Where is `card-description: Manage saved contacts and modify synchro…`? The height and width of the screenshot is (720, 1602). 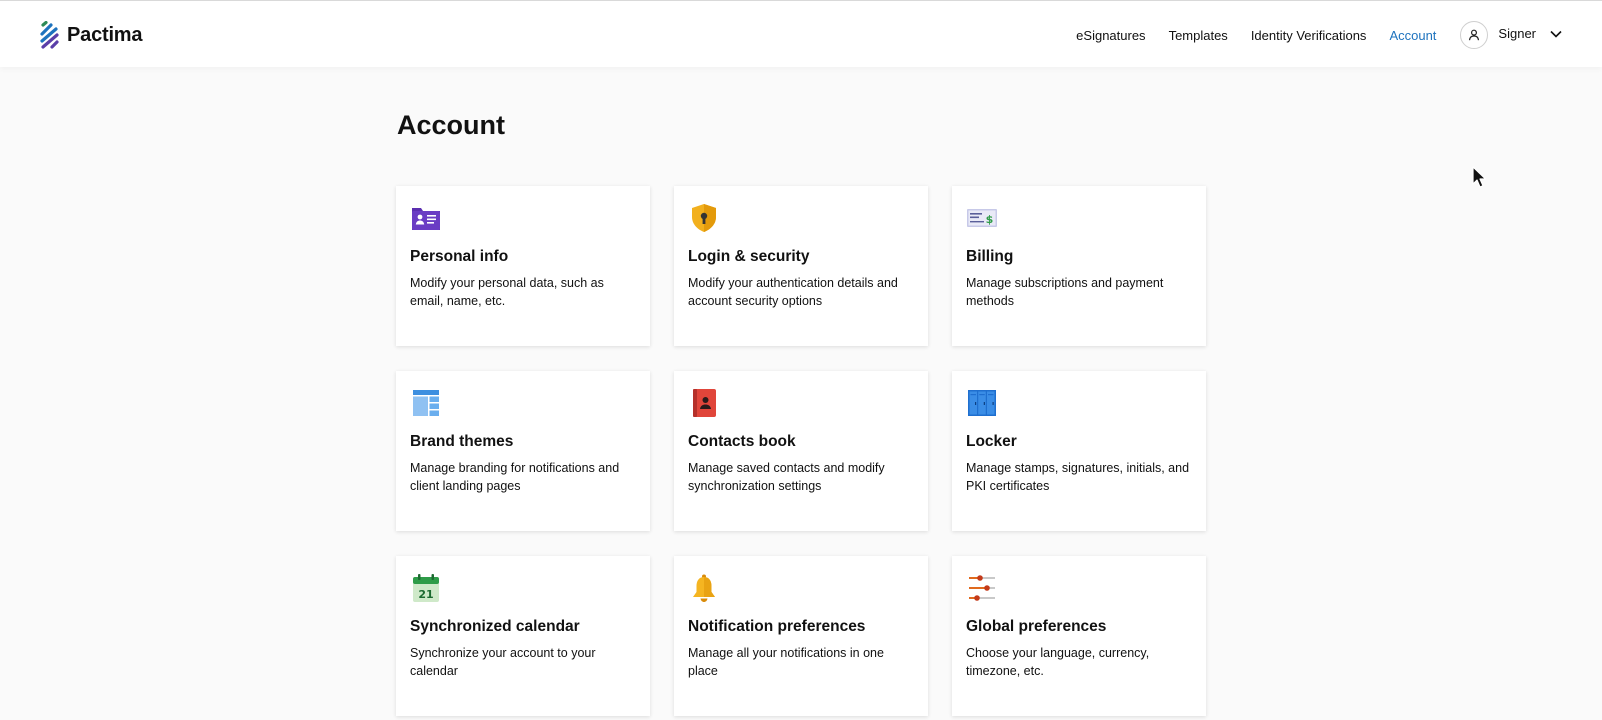 card-description: Manage saved contacts and modify synchro… is located at coordinates (786, 477).